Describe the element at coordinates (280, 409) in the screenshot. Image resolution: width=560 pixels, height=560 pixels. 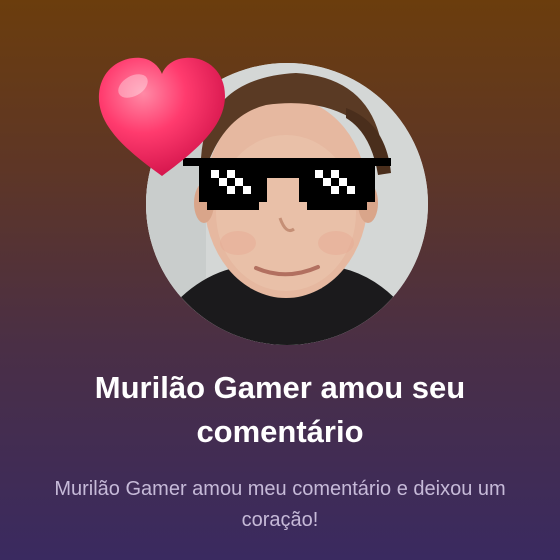
I see `notification-title: Murilão Gamer amou seu comentário` at that location.